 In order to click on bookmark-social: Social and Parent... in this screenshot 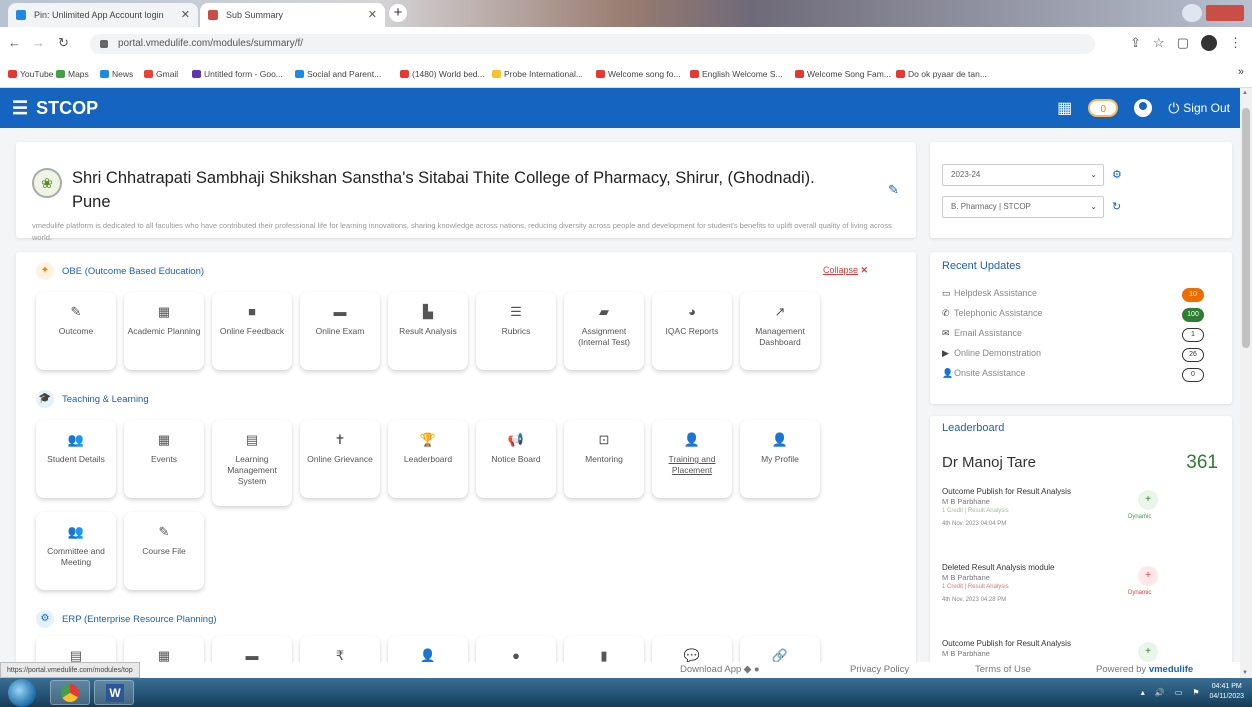, I will do `click(338, 74)`.